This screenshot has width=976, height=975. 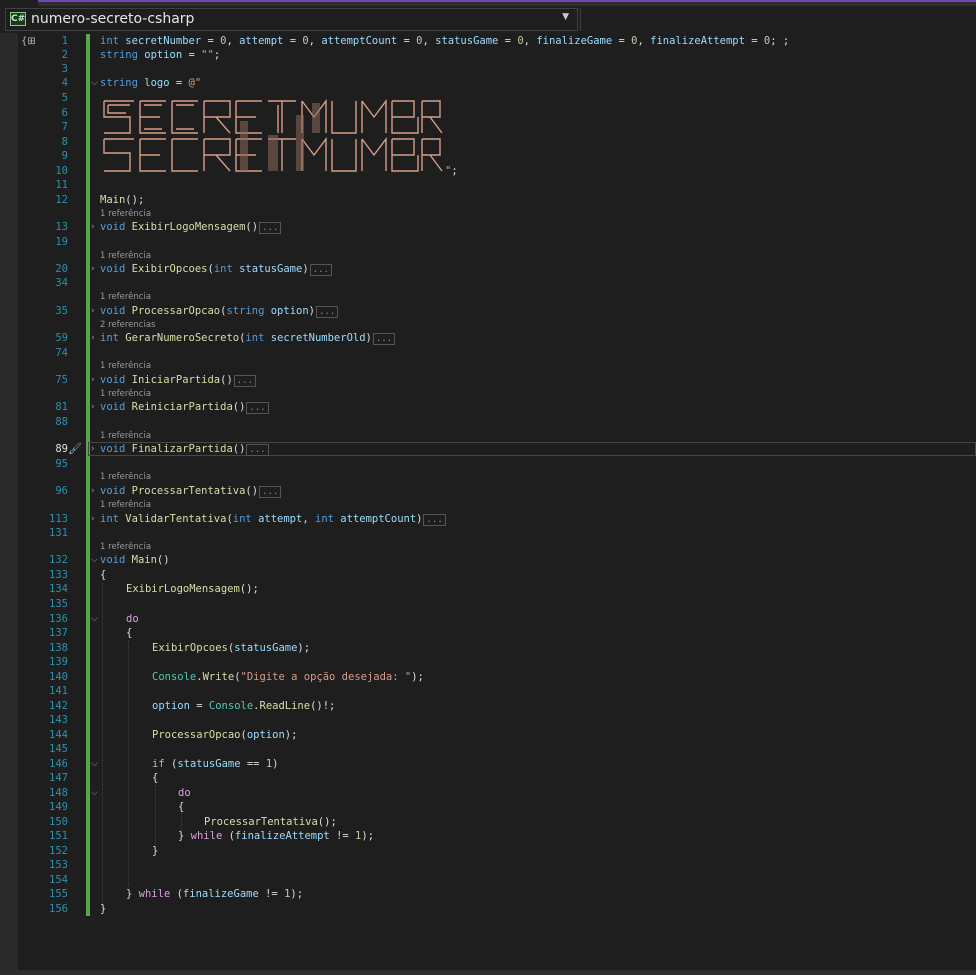 I want to click on line-number: 135, so click(x=58, y=604).